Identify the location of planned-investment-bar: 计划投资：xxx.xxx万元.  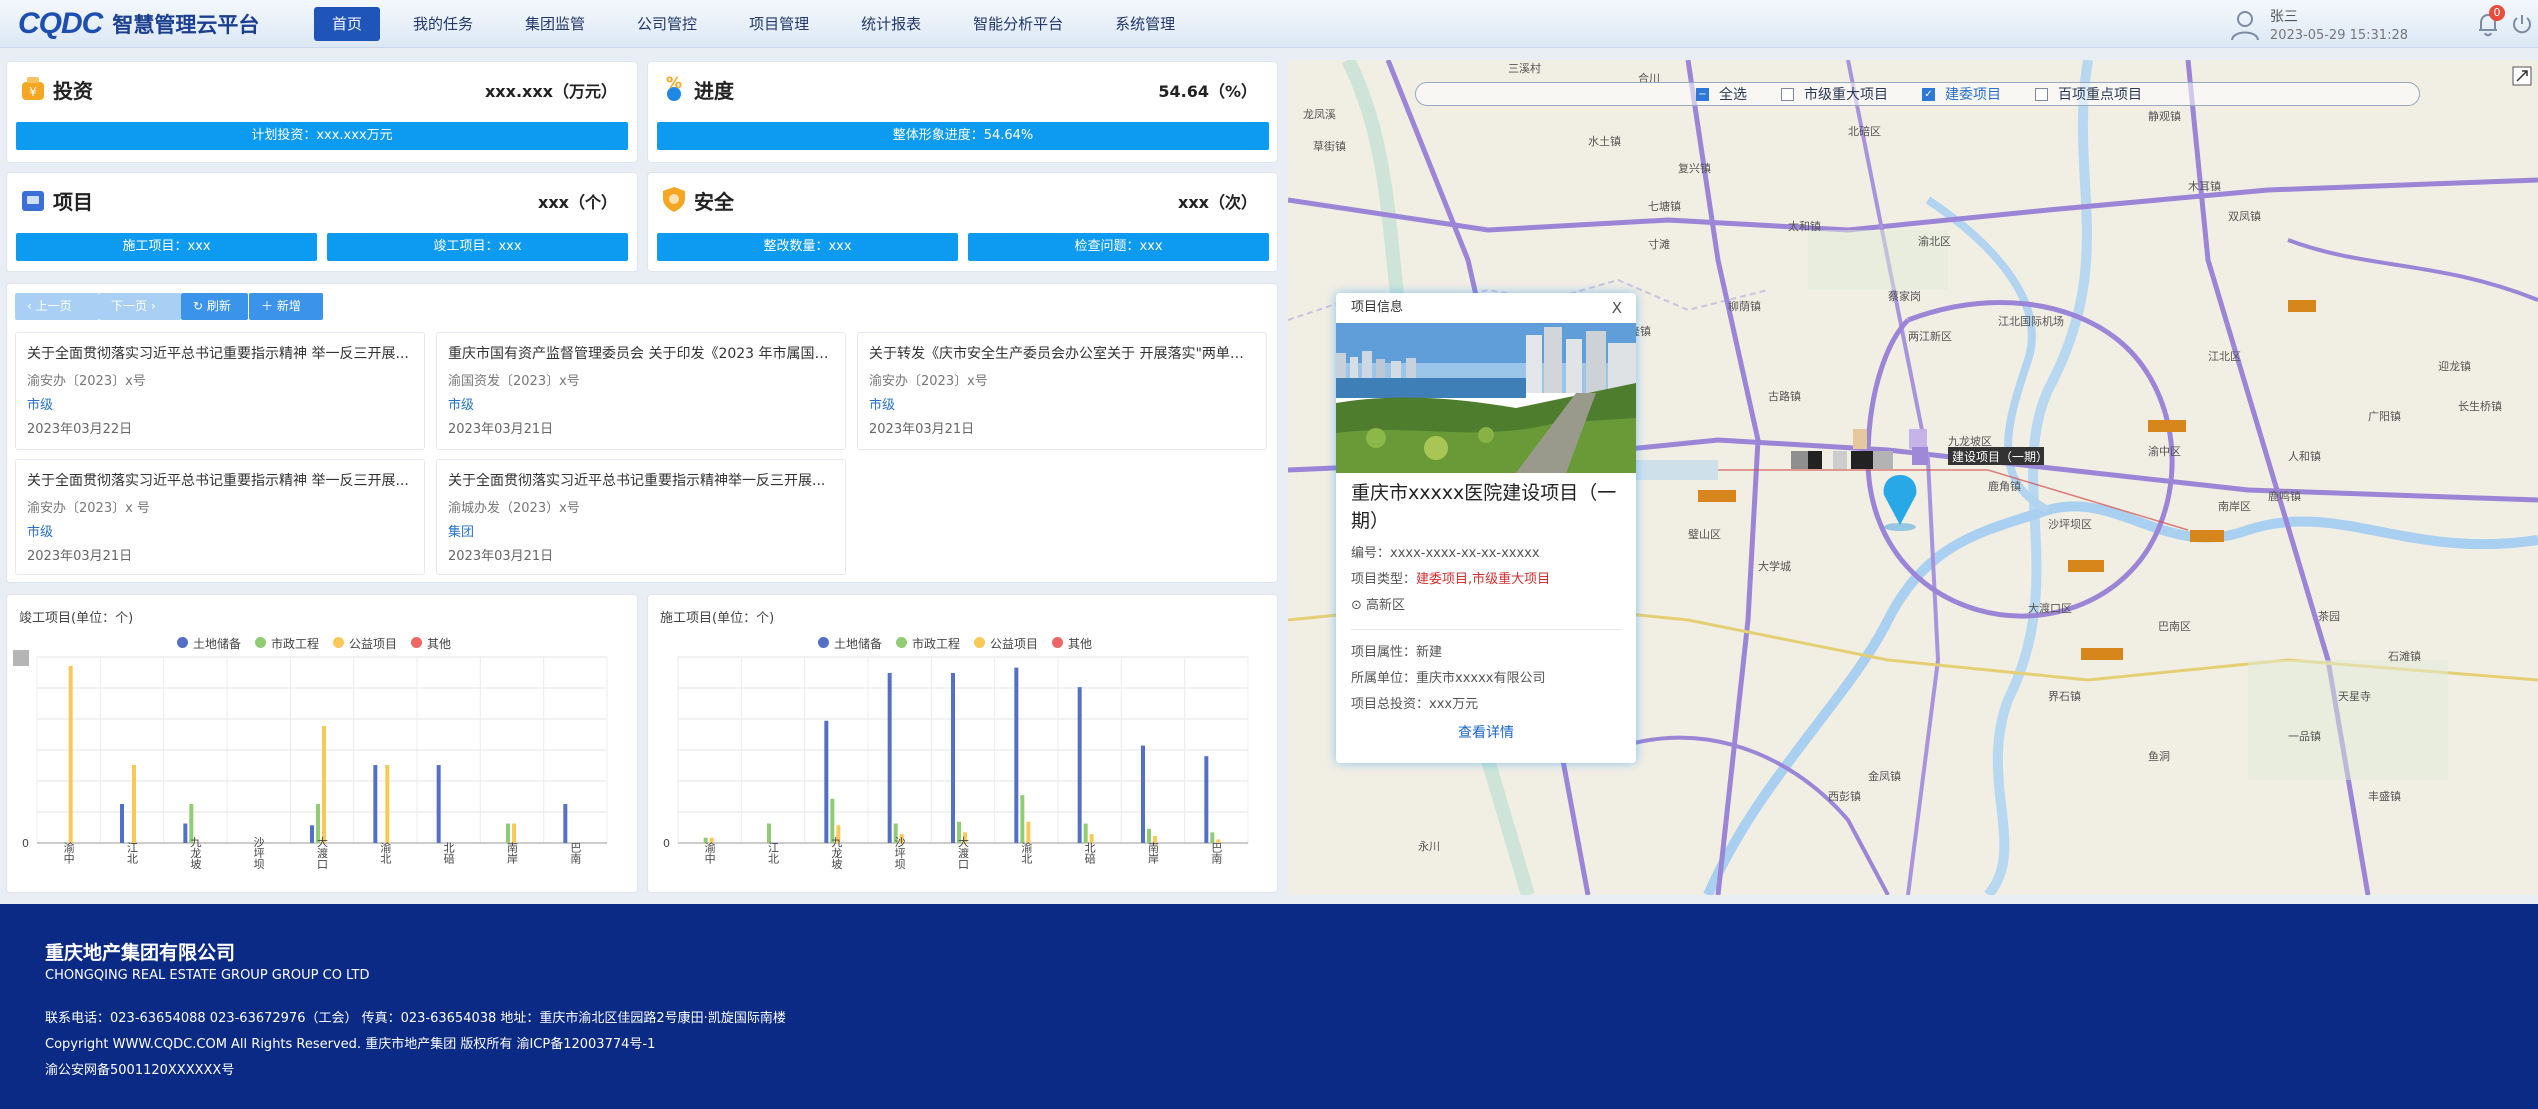
(322, 136).